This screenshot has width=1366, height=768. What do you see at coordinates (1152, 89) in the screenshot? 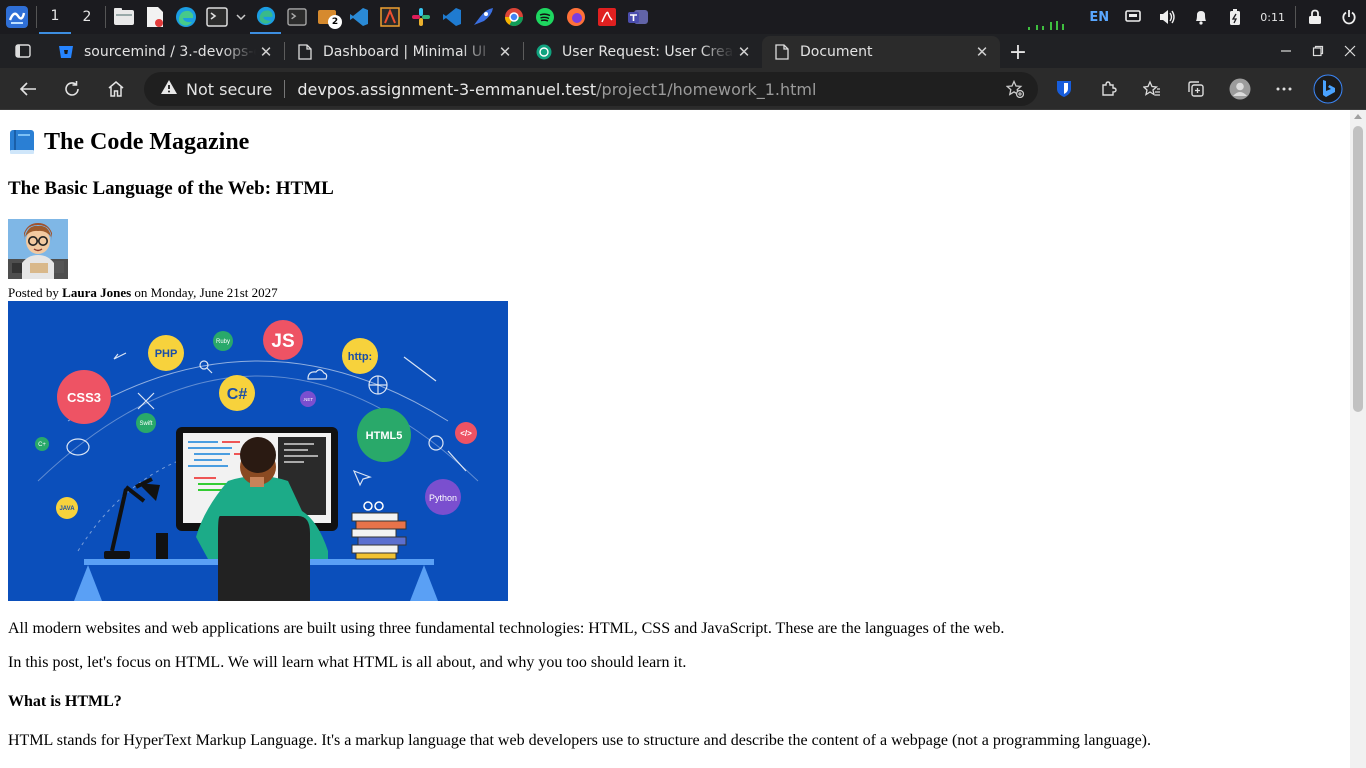
I see `favorites-icon` at bounding box center [1152, 89].